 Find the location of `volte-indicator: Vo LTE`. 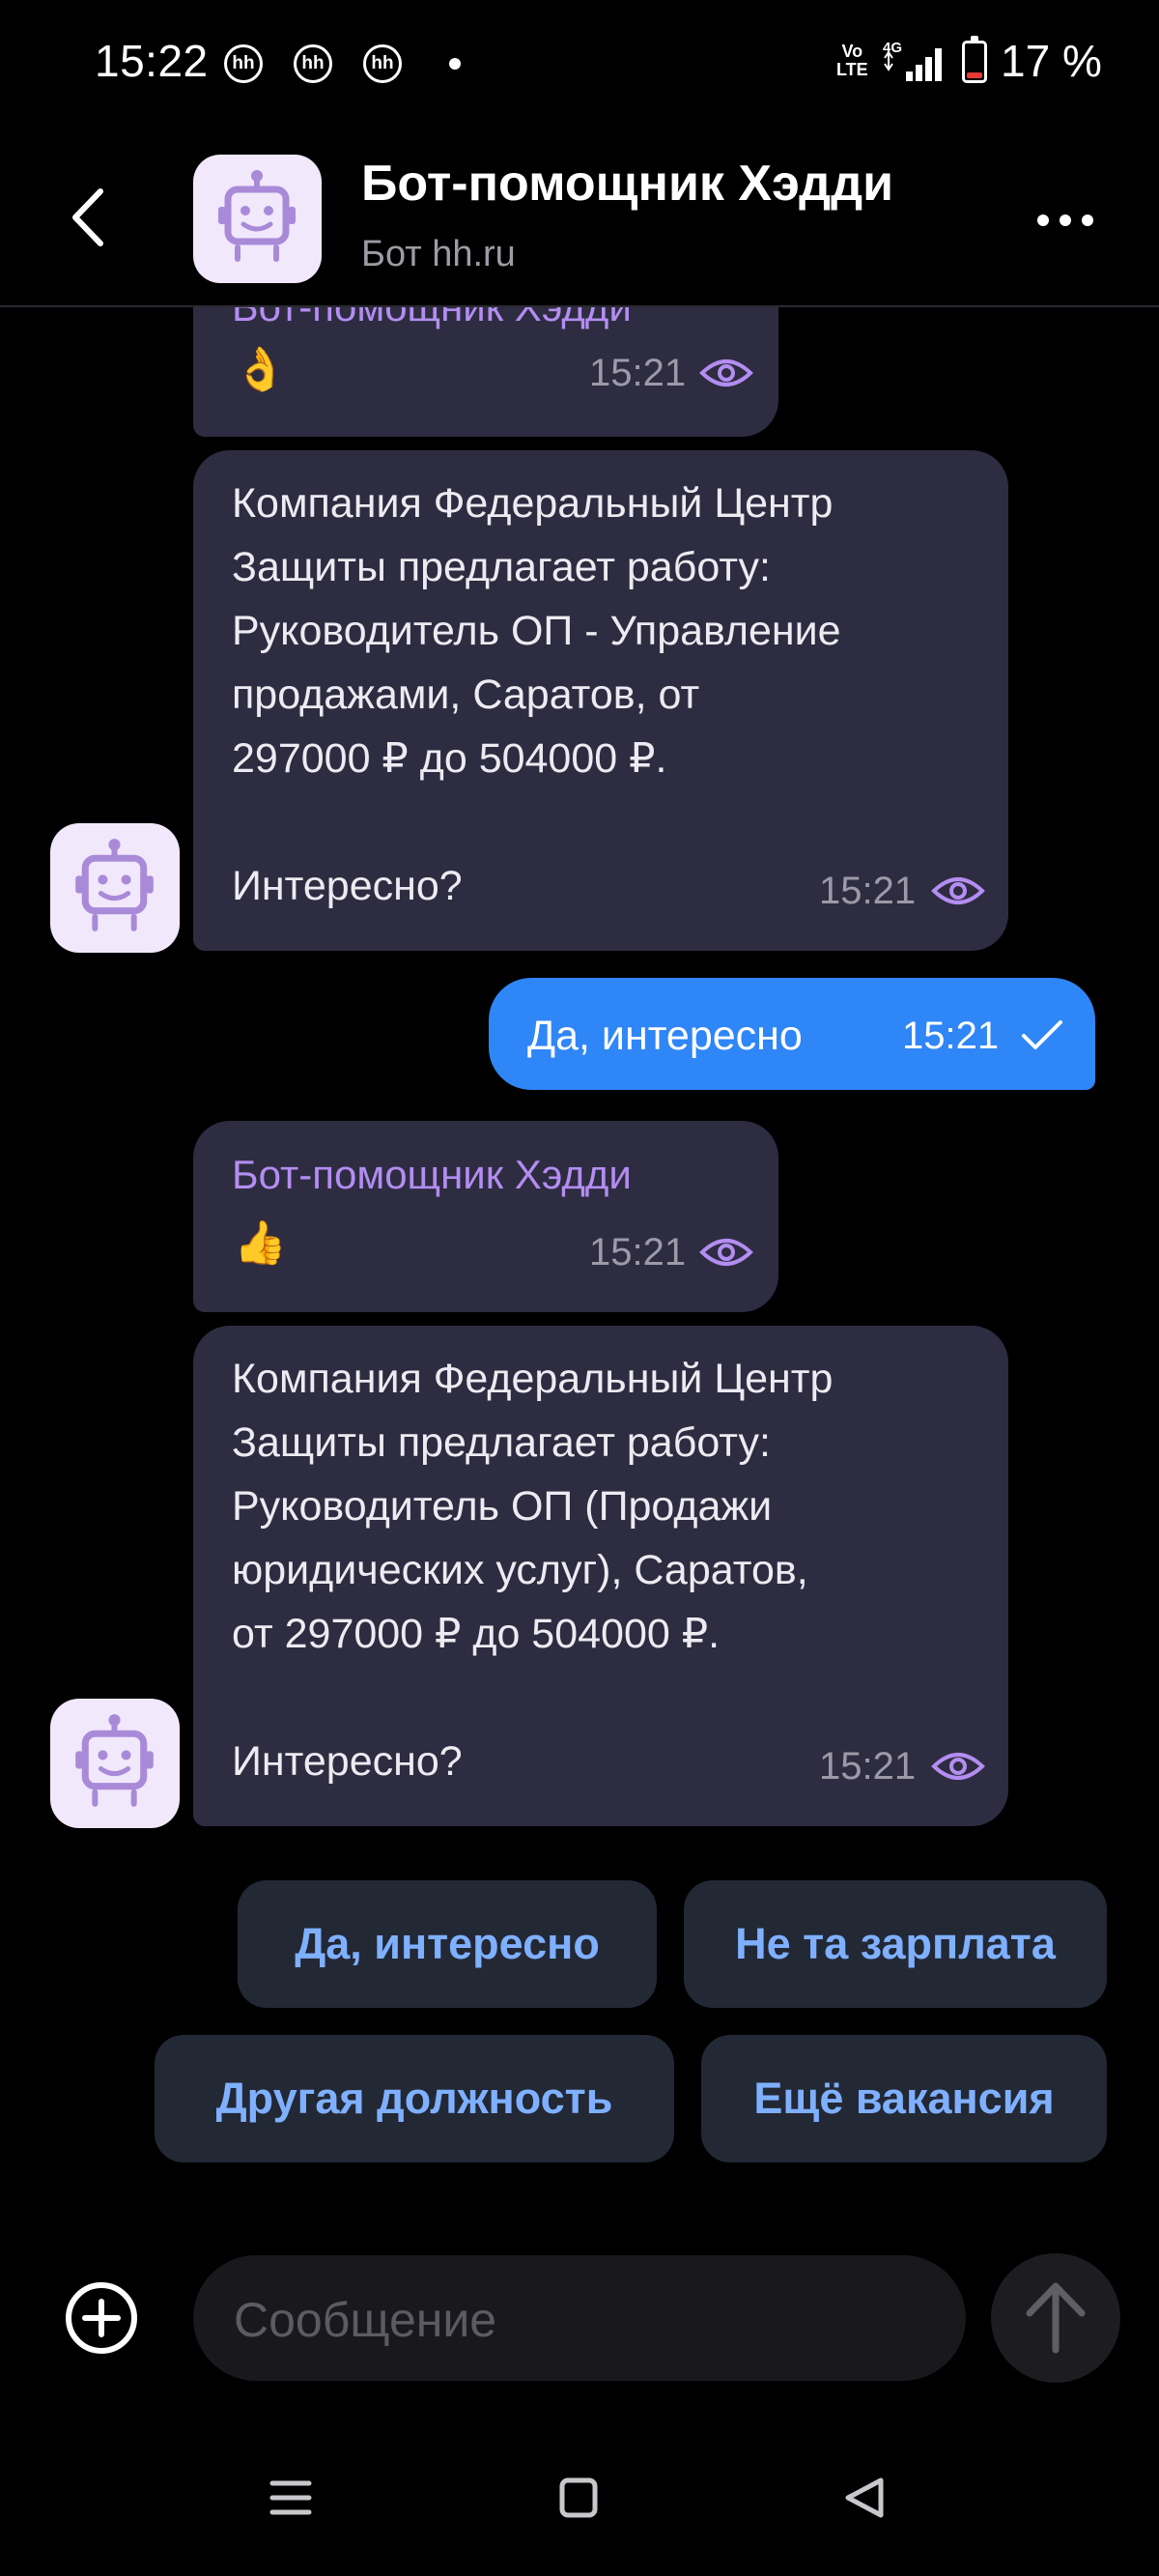

volte-indicator: Vo LTE is located at coordinates (852, 61).